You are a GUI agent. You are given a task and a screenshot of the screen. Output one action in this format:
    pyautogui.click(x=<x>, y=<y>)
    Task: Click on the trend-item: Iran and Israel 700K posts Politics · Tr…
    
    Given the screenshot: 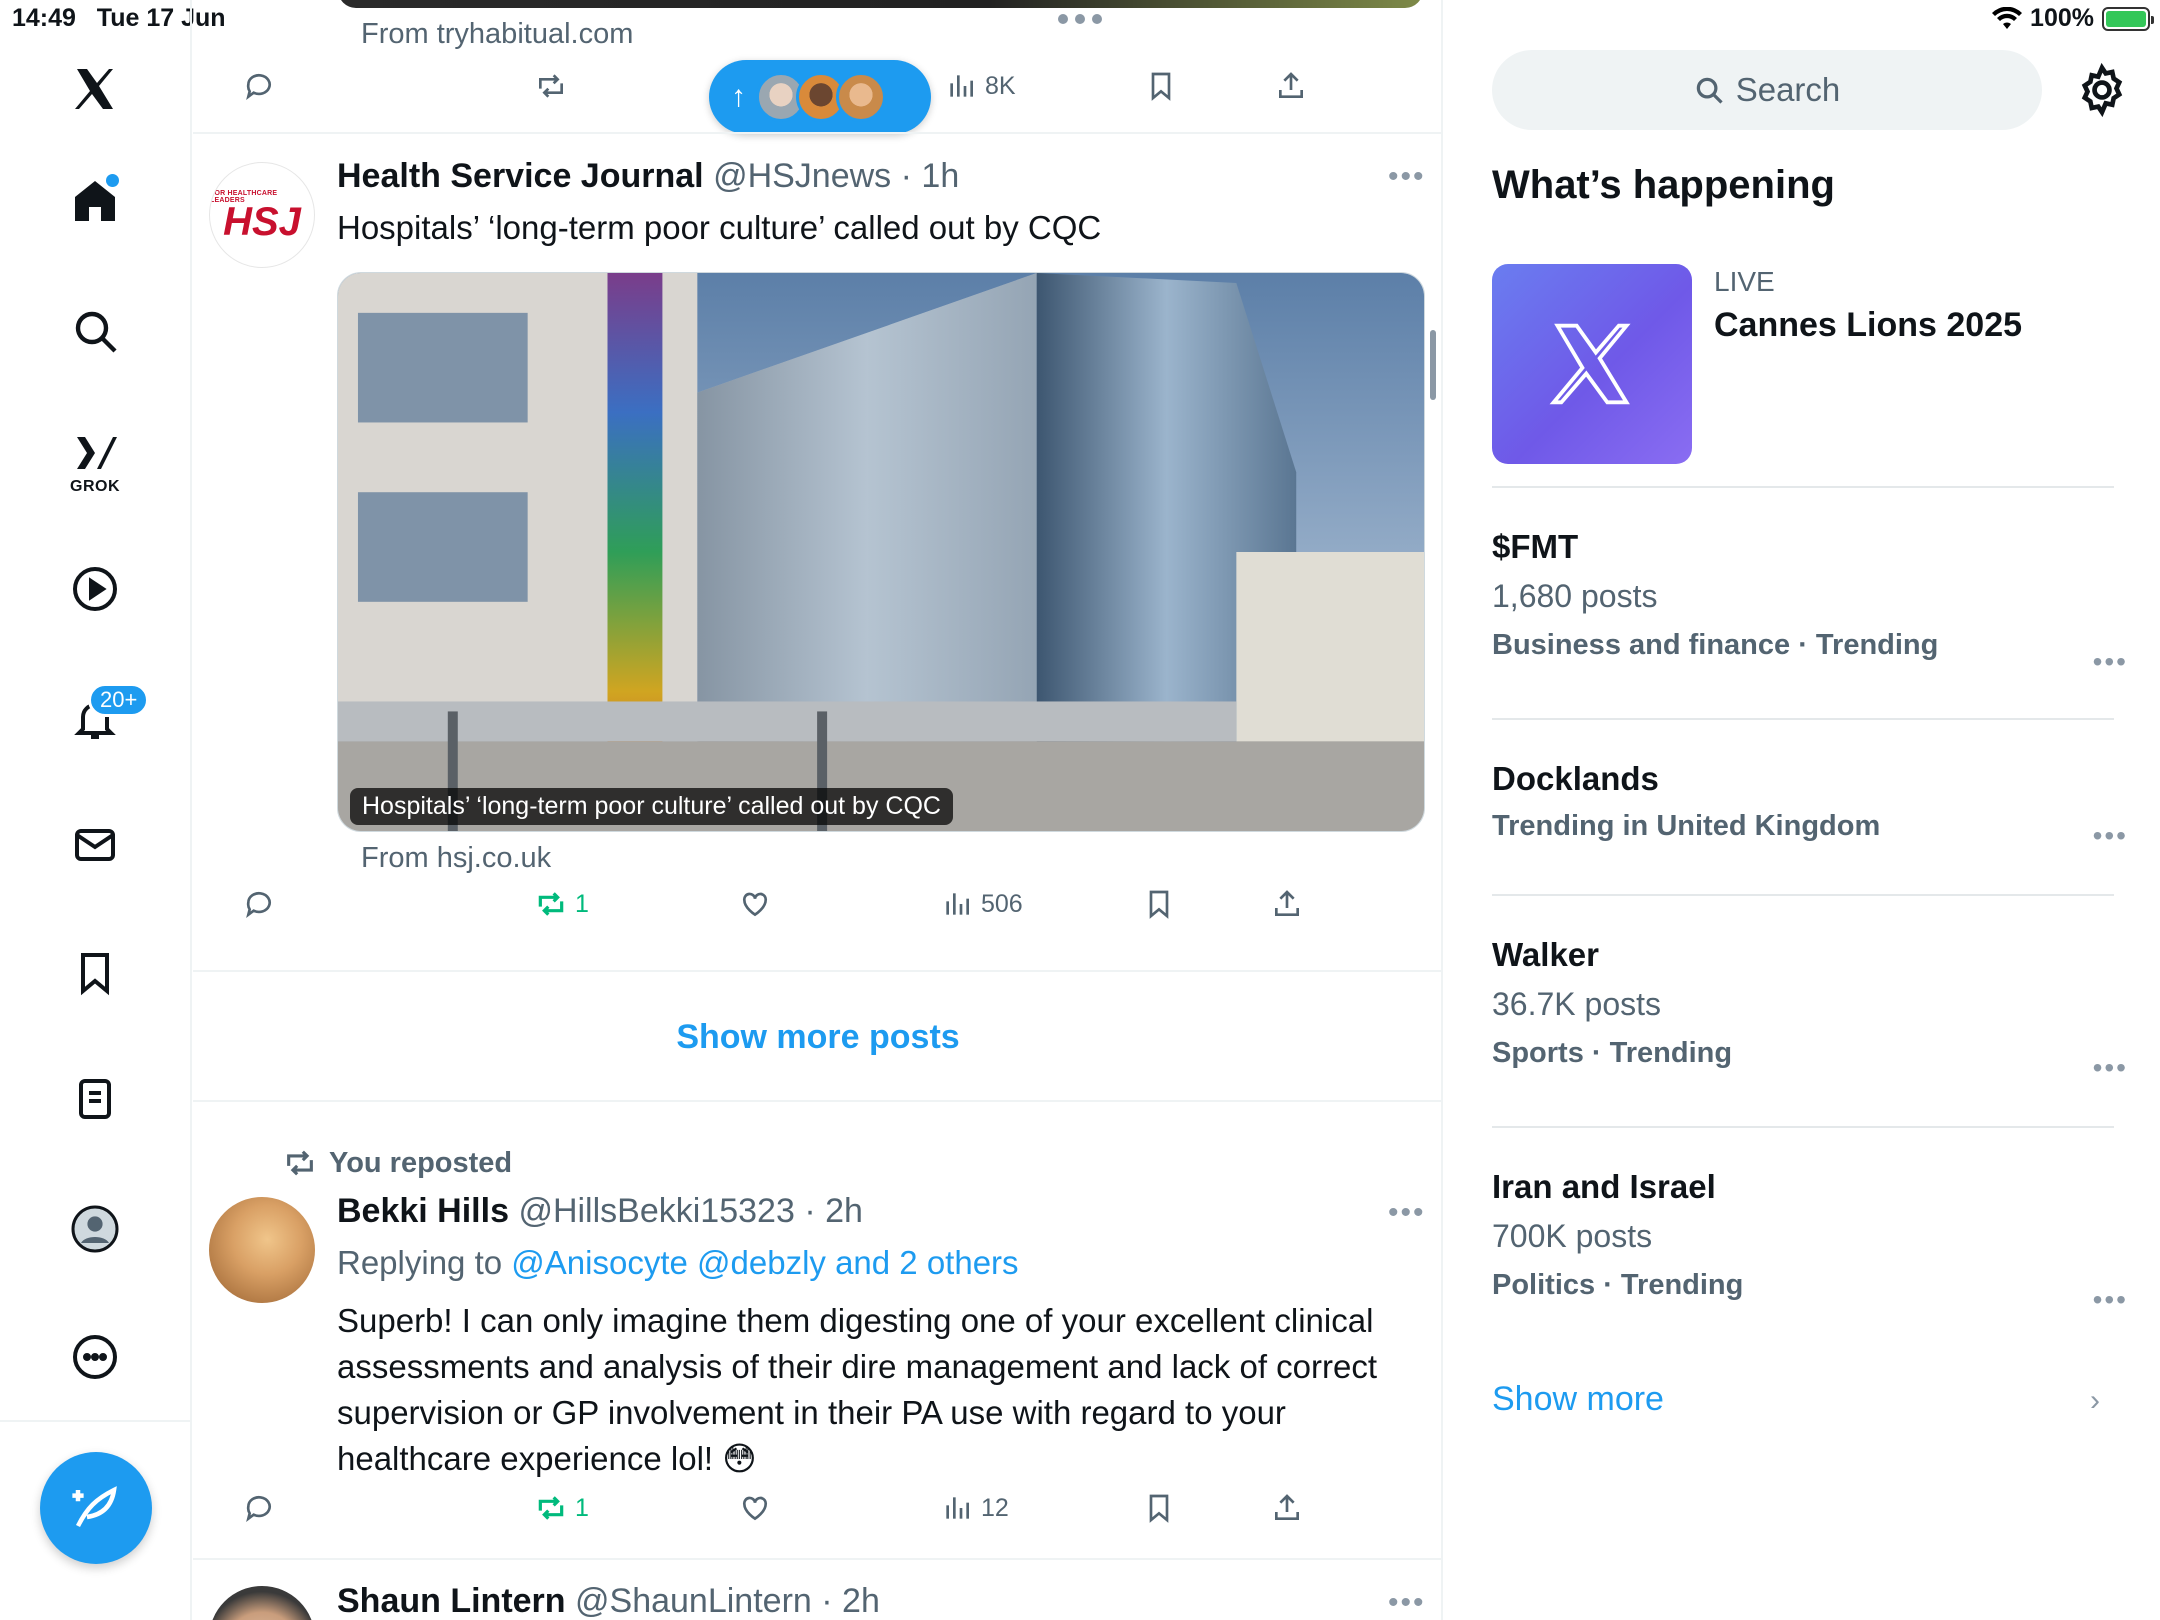 What is the action you would take?
    pyautogui.click(x=1802, y=1235)
    